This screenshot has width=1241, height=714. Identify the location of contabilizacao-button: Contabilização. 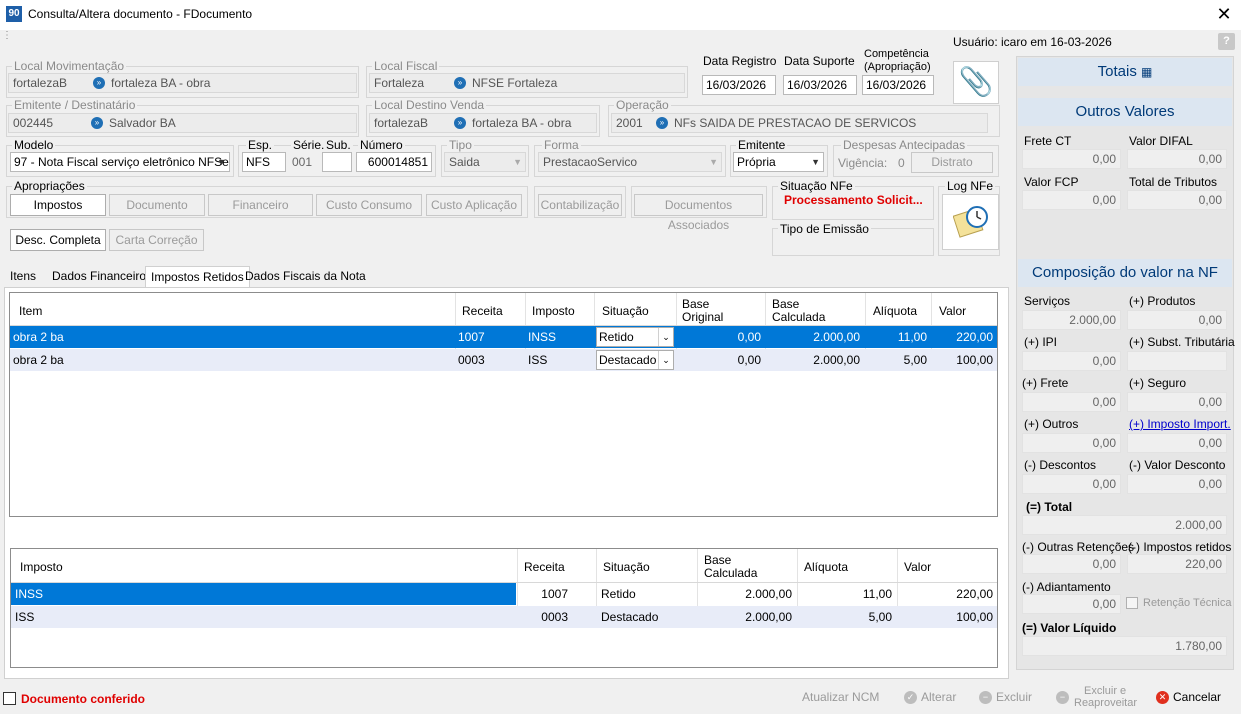
(580, 205).